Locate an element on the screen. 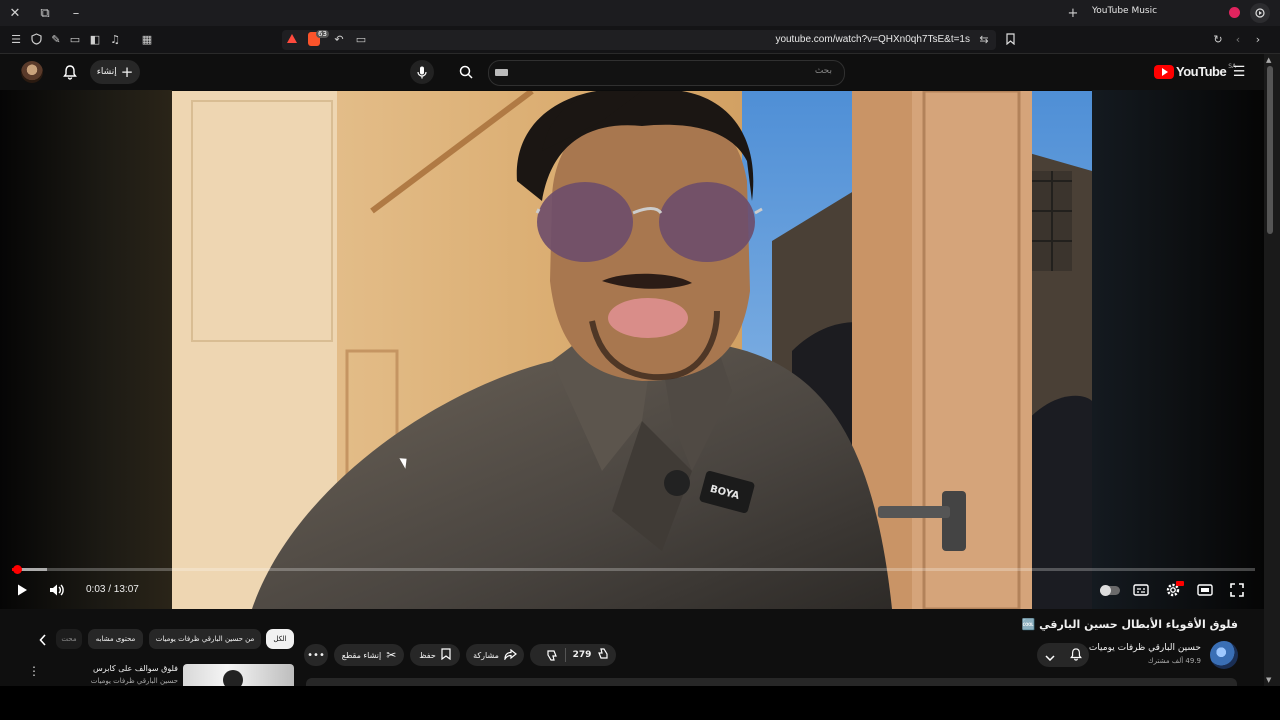 The image size is (1280, 720). browser-titlebar: ✕ ⧉ – + YouTube Music is located at coordinates (640, 13).